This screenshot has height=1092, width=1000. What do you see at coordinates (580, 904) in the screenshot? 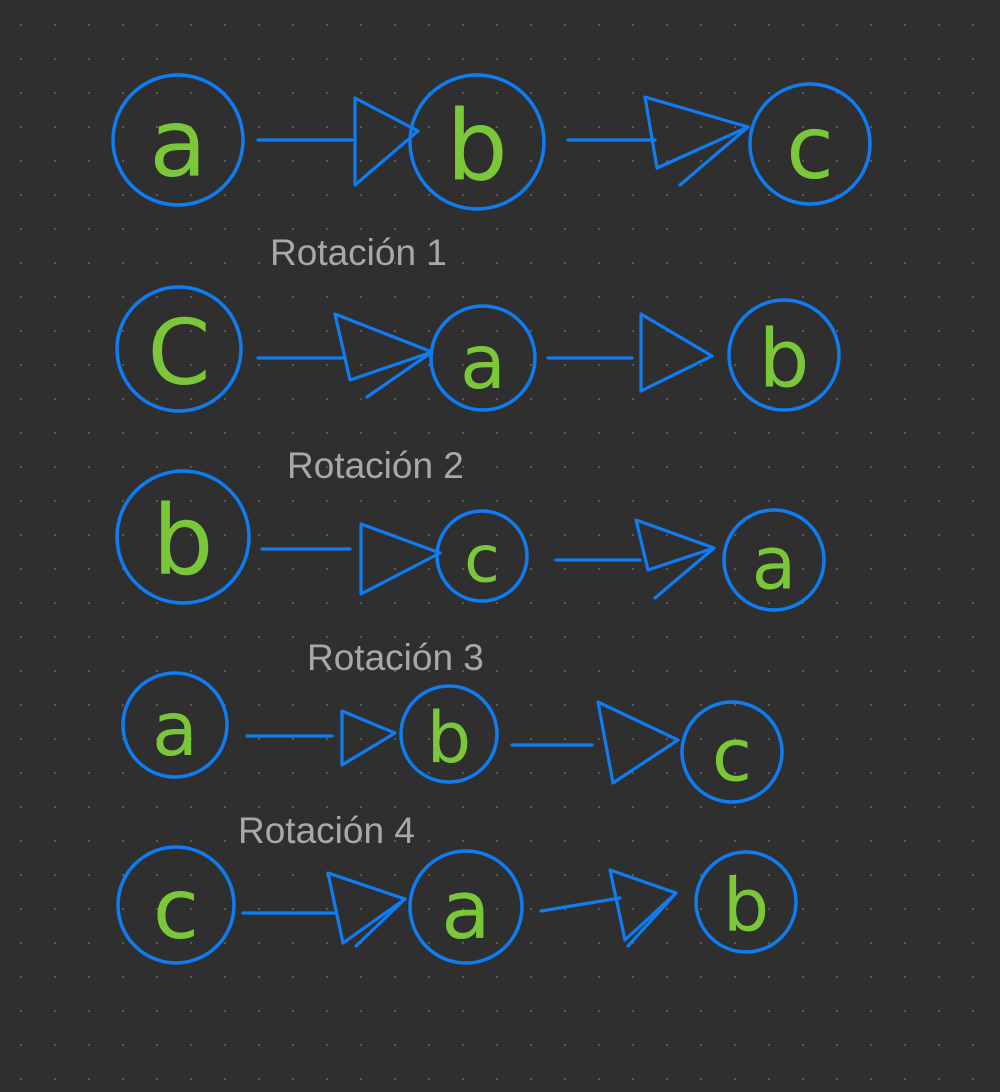
I see `arrow-shaft` at bounding box center [580, 904].